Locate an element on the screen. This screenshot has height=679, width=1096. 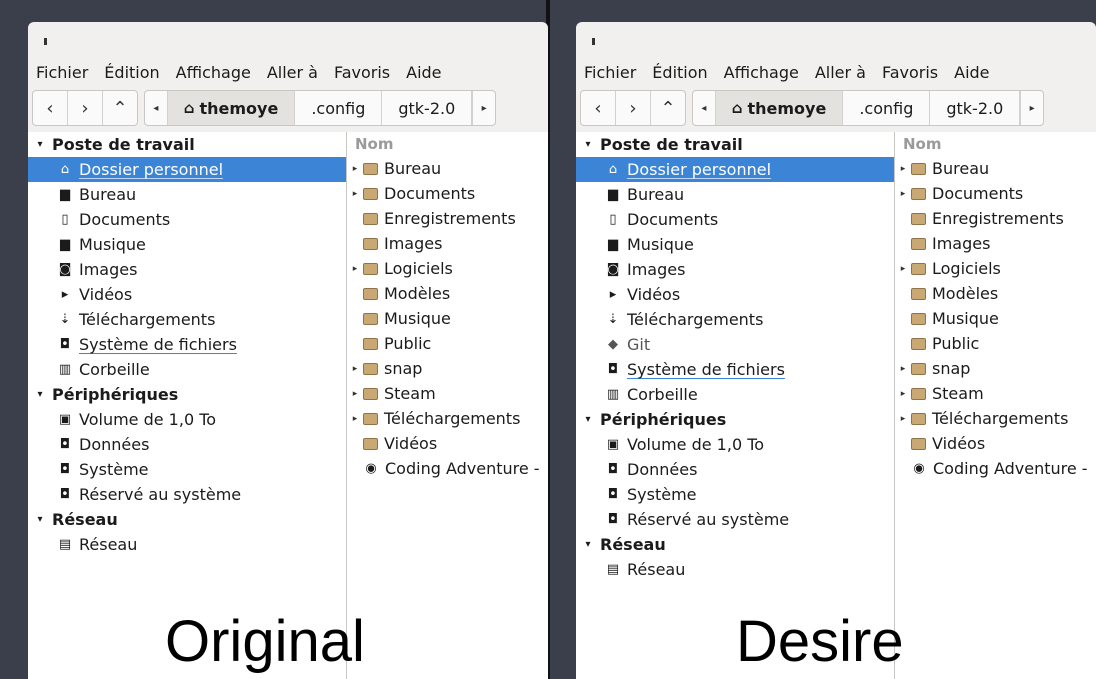
column-header-name: Nom is located at coordinates (447, 144).